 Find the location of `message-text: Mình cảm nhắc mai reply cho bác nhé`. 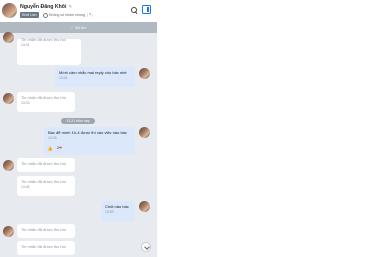

message-text: Mình cảm nhắc mai reply cho bác nhé is located at coordinates (93, 72).